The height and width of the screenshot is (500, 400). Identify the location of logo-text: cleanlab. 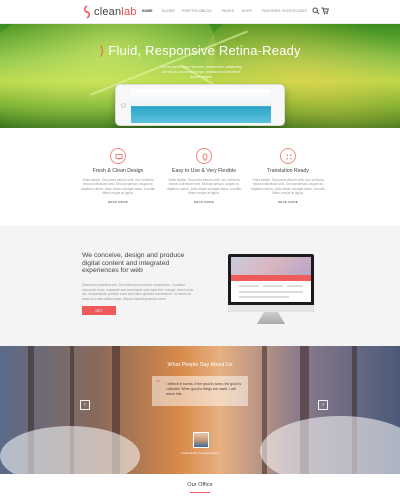
(115, 12).